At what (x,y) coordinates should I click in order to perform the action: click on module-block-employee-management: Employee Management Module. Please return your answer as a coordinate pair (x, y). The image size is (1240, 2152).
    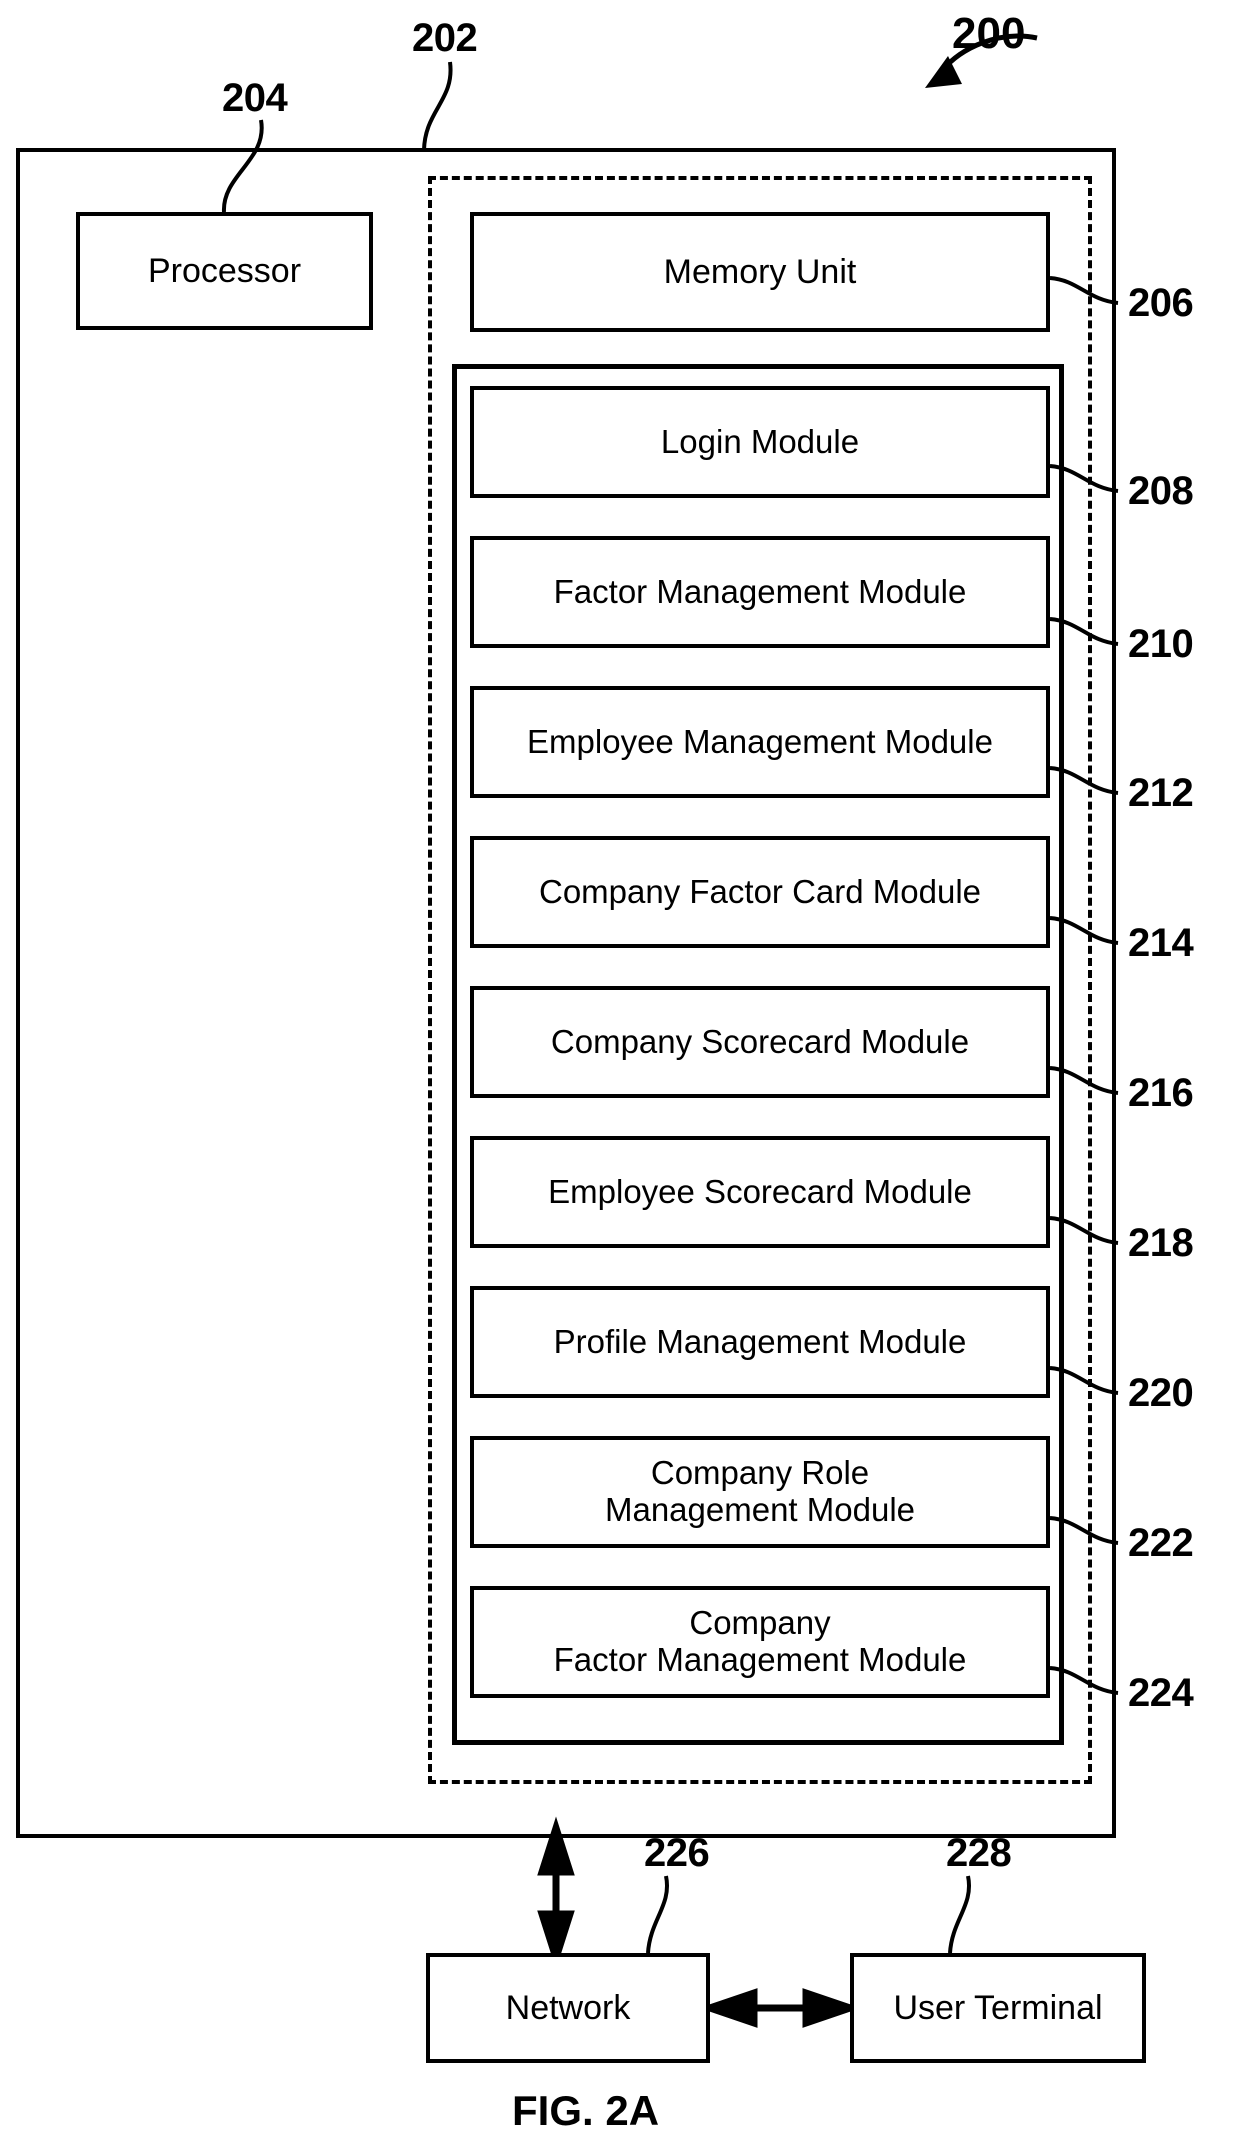
    Looking at the image, I should click on (760, 742).